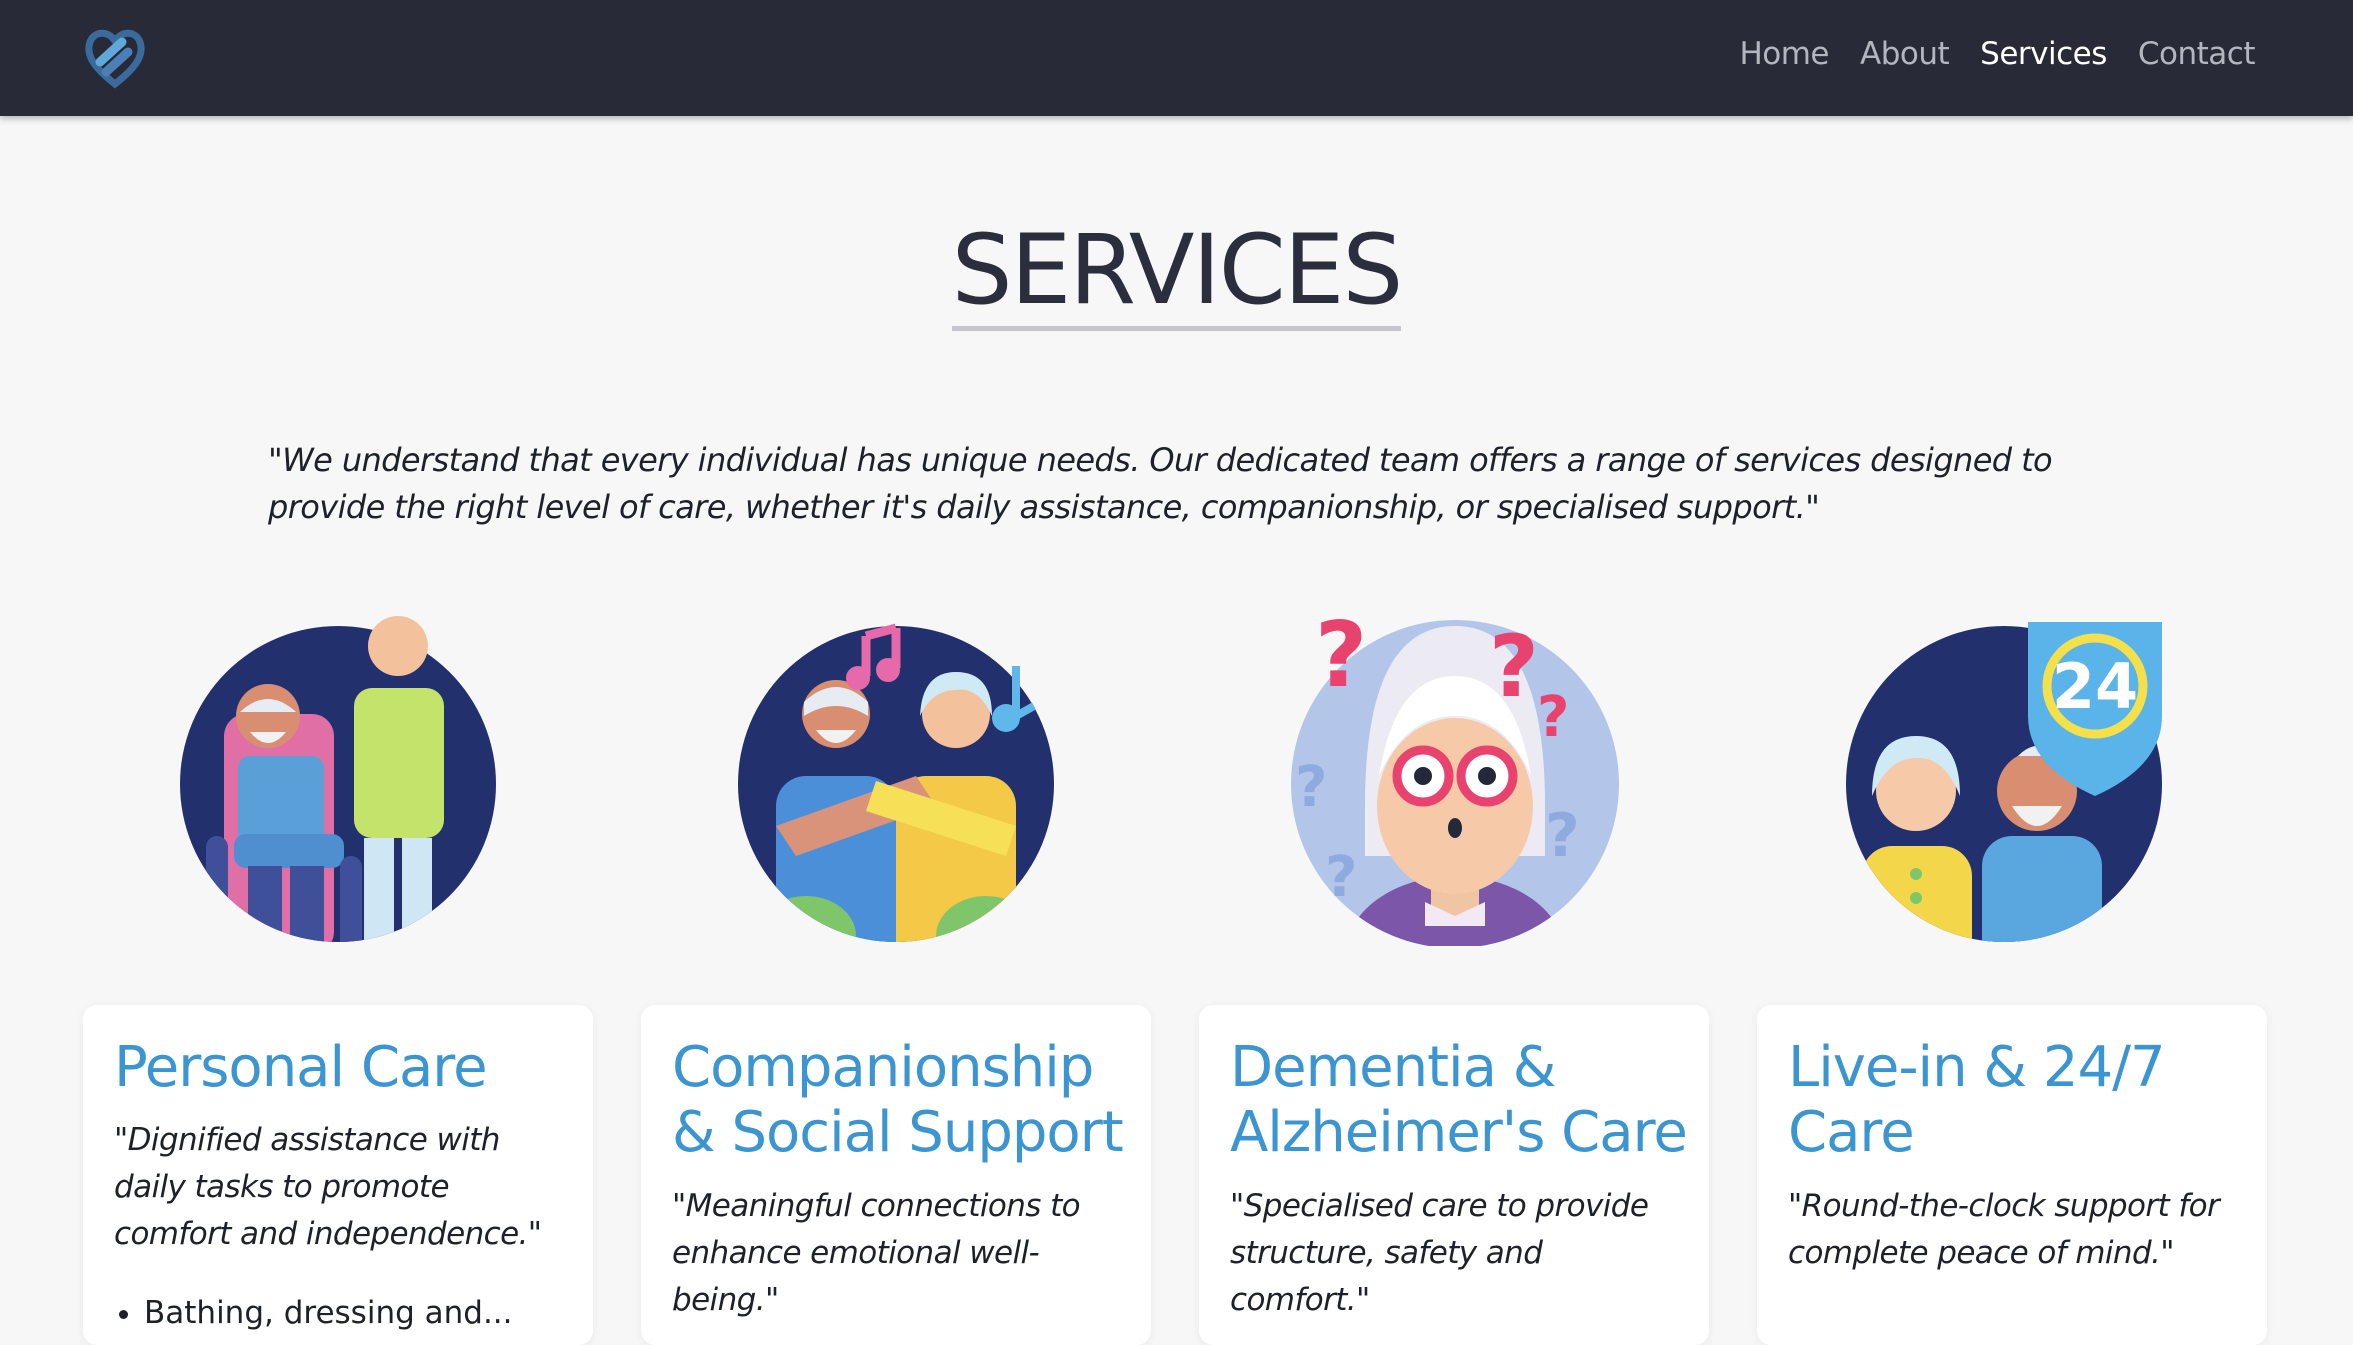  I want to click on heart-logo-icon, so click(115, 57).